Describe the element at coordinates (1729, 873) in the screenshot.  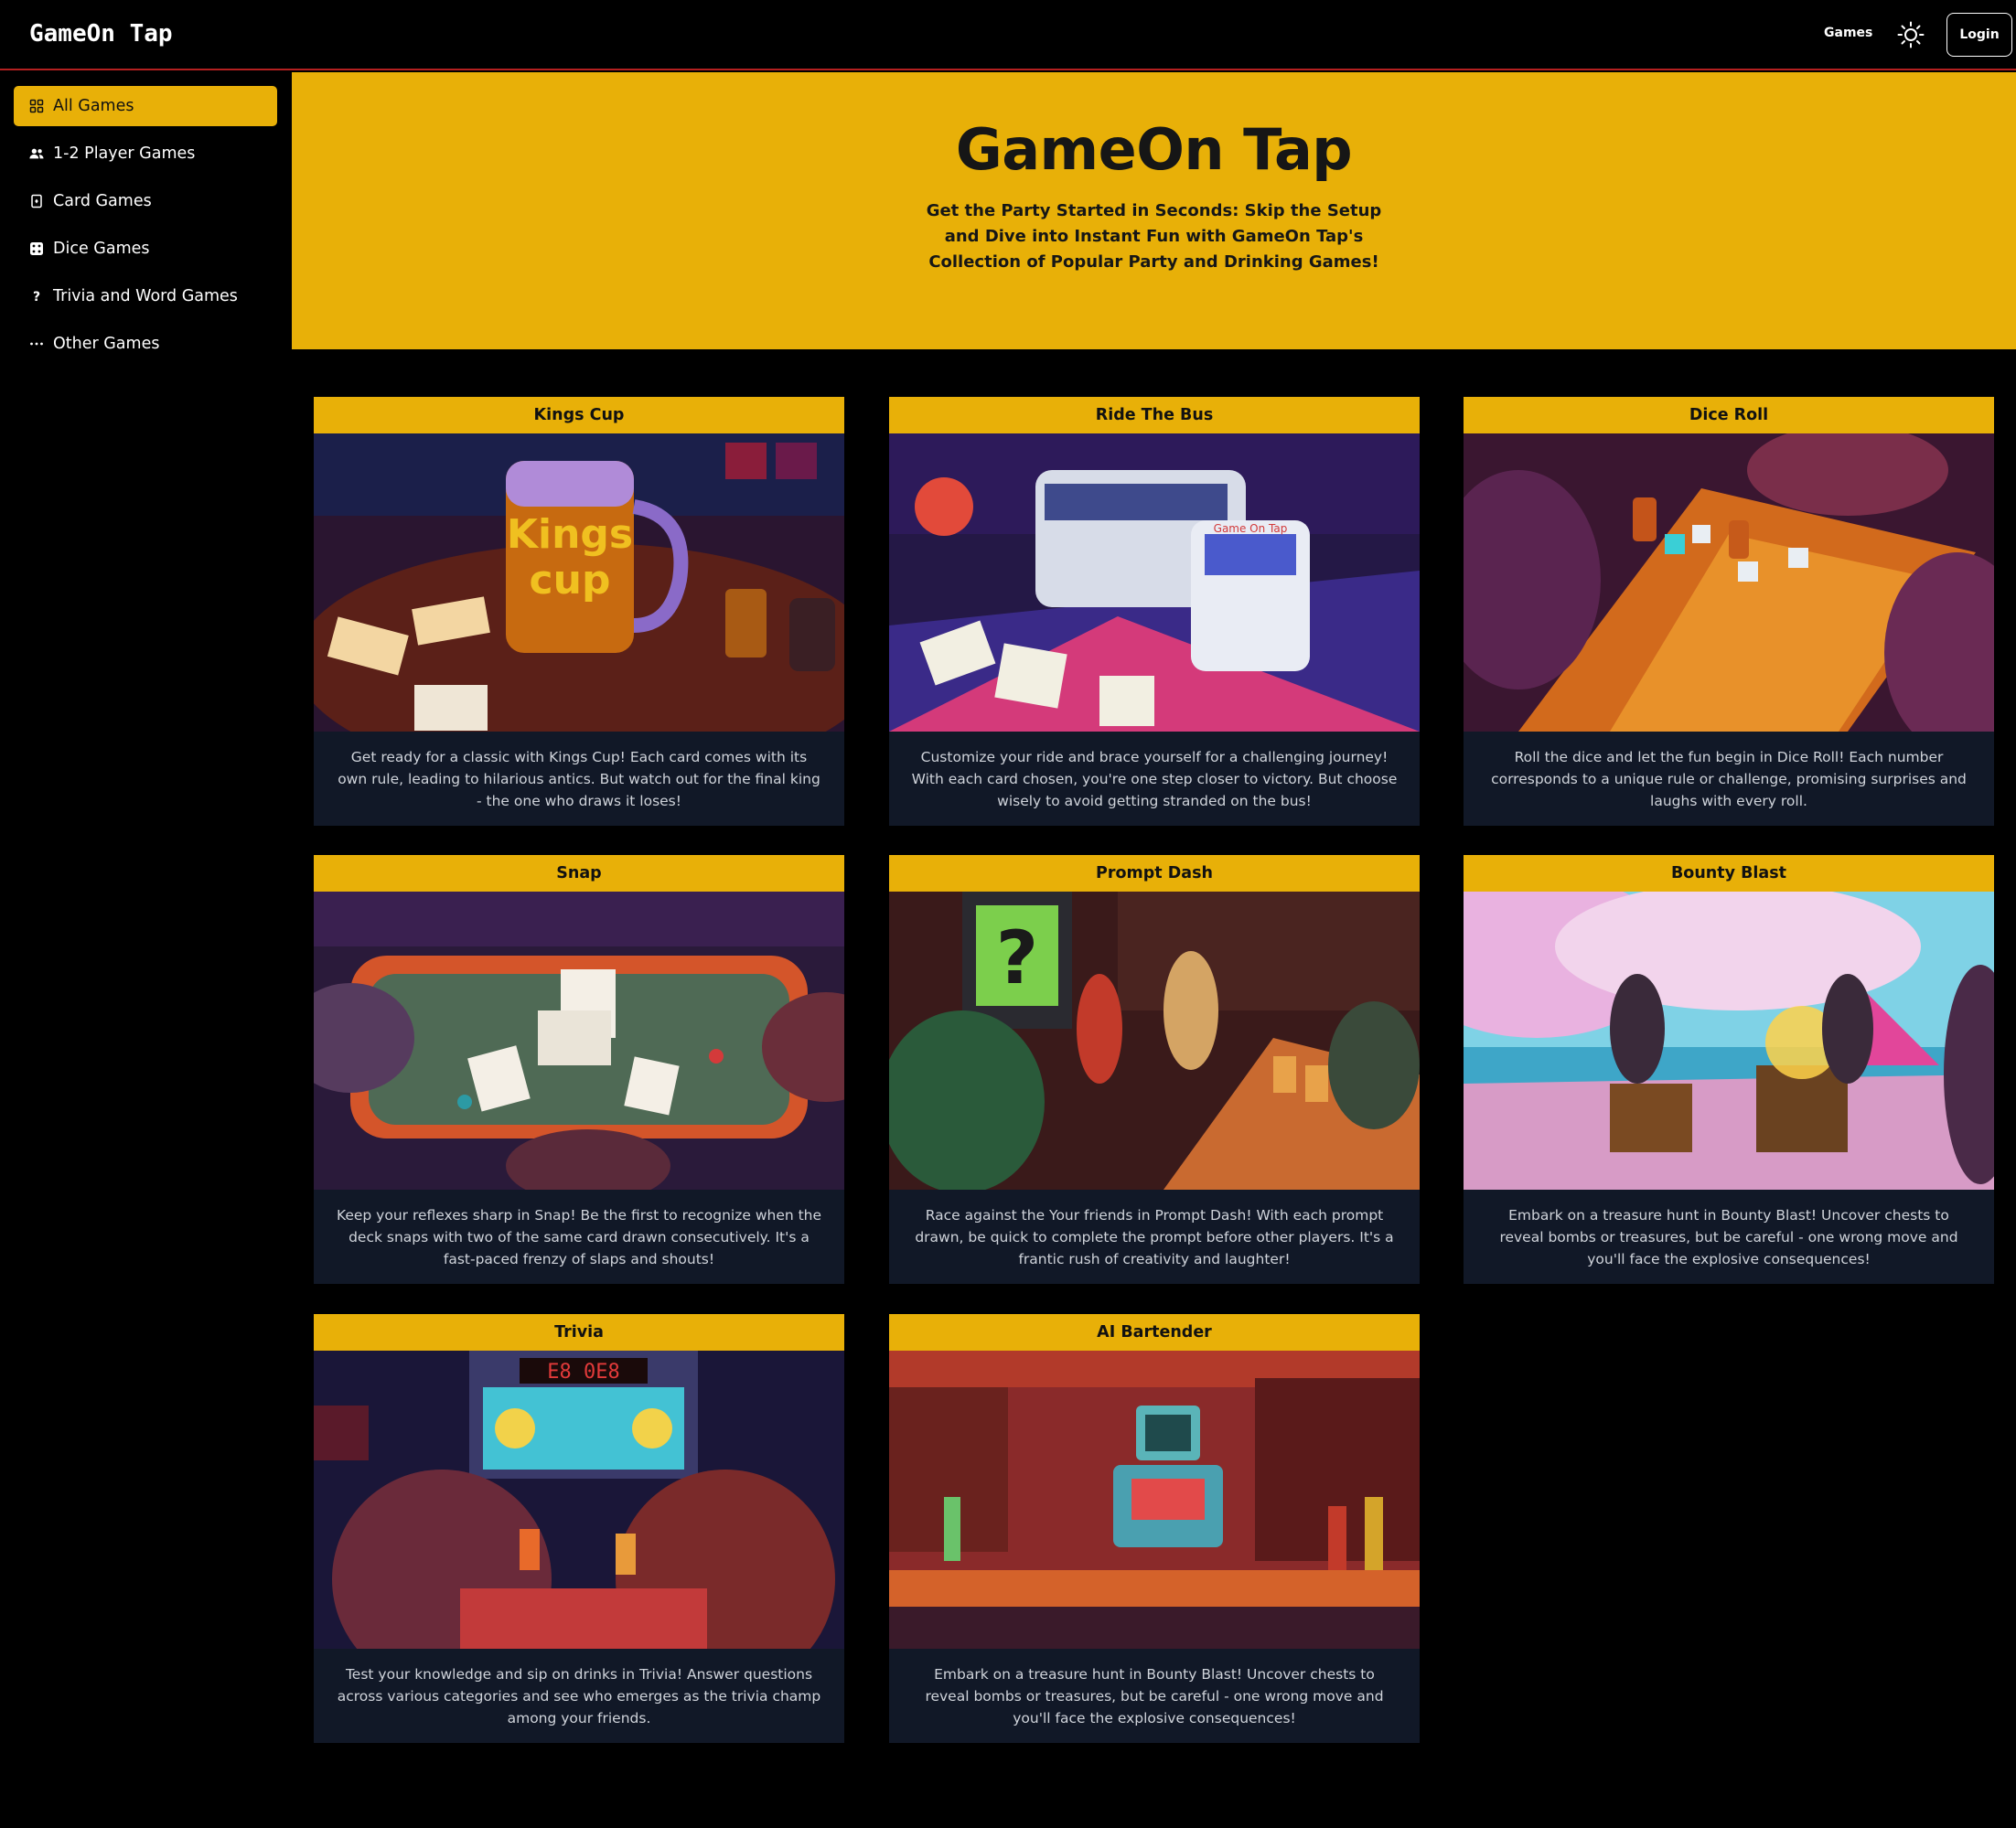
I see `game-card-title: Bounty Blast` at that location.